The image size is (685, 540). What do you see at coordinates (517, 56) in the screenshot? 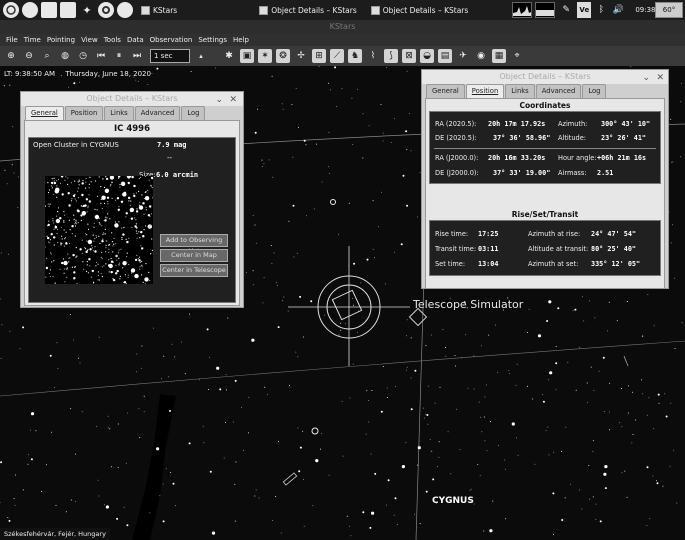
I see `telescope-crosshair-icon: ⌖` at bounding box center [517, 56].